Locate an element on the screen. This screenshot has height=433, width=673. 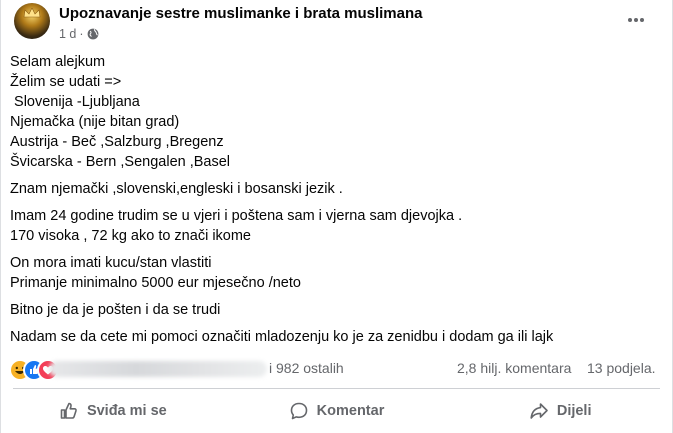
crown-icon is located at coordinates (32, 13).